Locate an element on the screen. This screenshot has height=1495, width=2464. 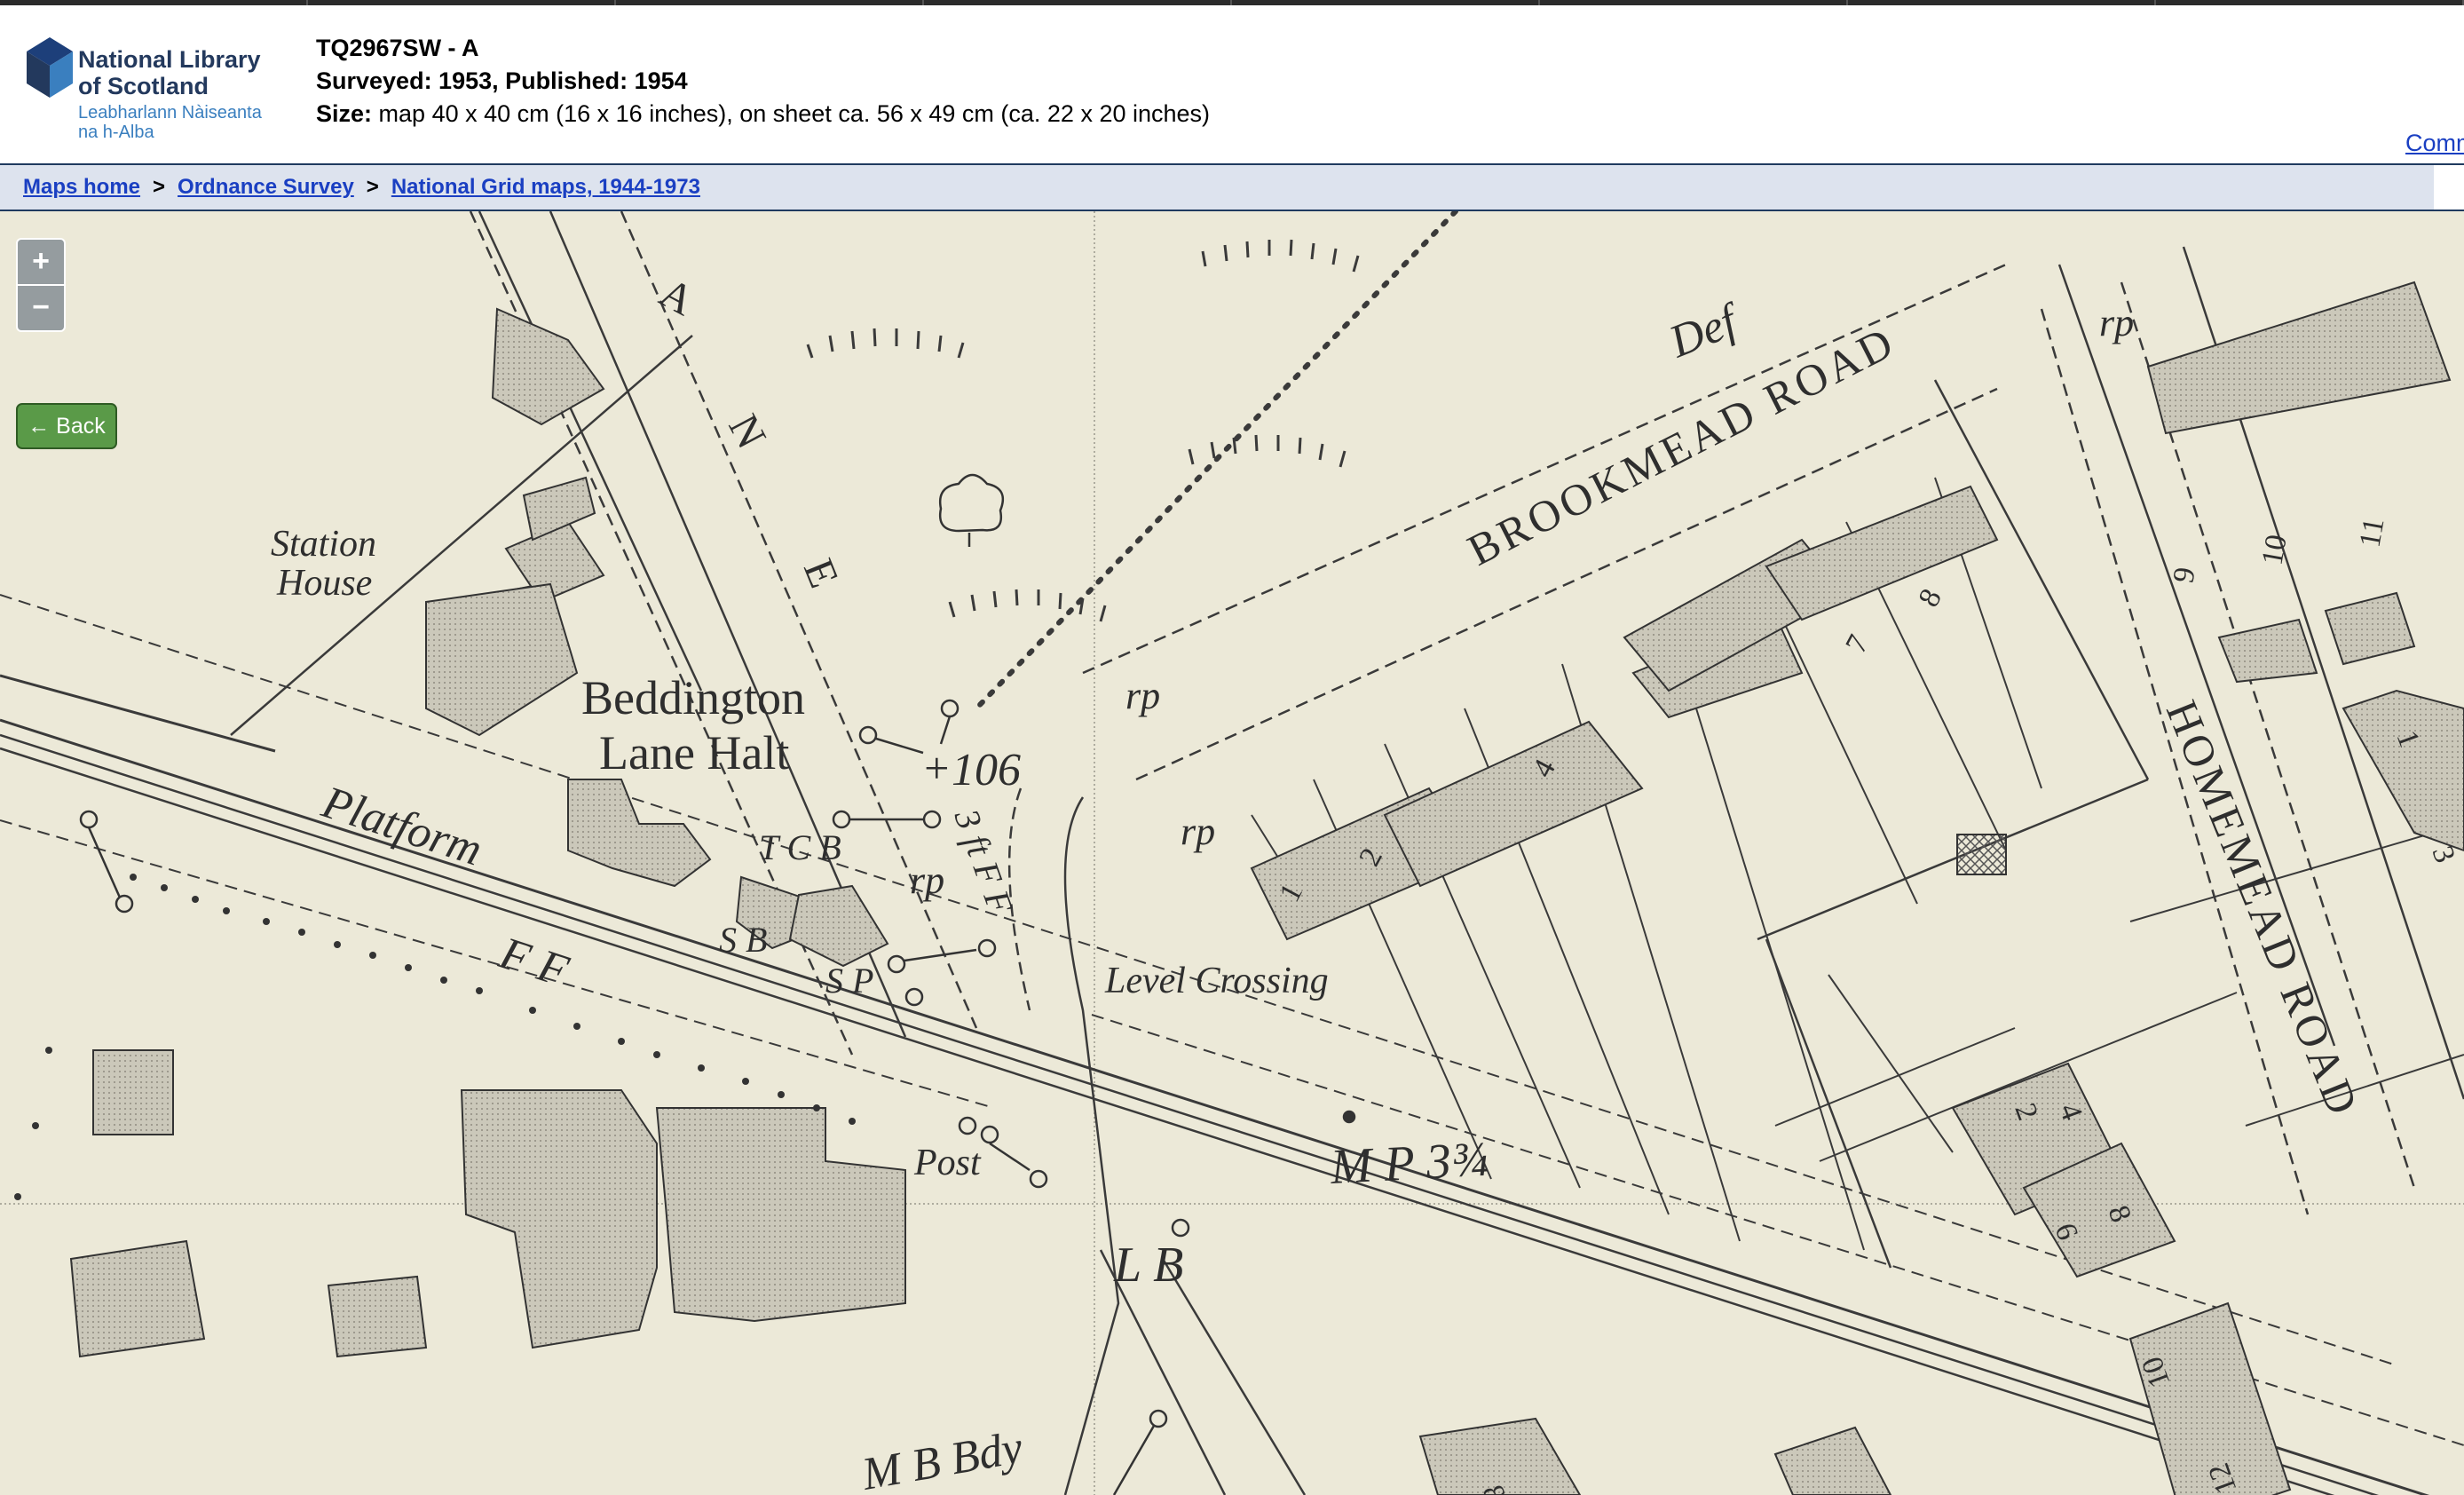
breadcrumb-national-grid-maps: National Grid maps, 1944-1973 is located at coordinates (546, 187).